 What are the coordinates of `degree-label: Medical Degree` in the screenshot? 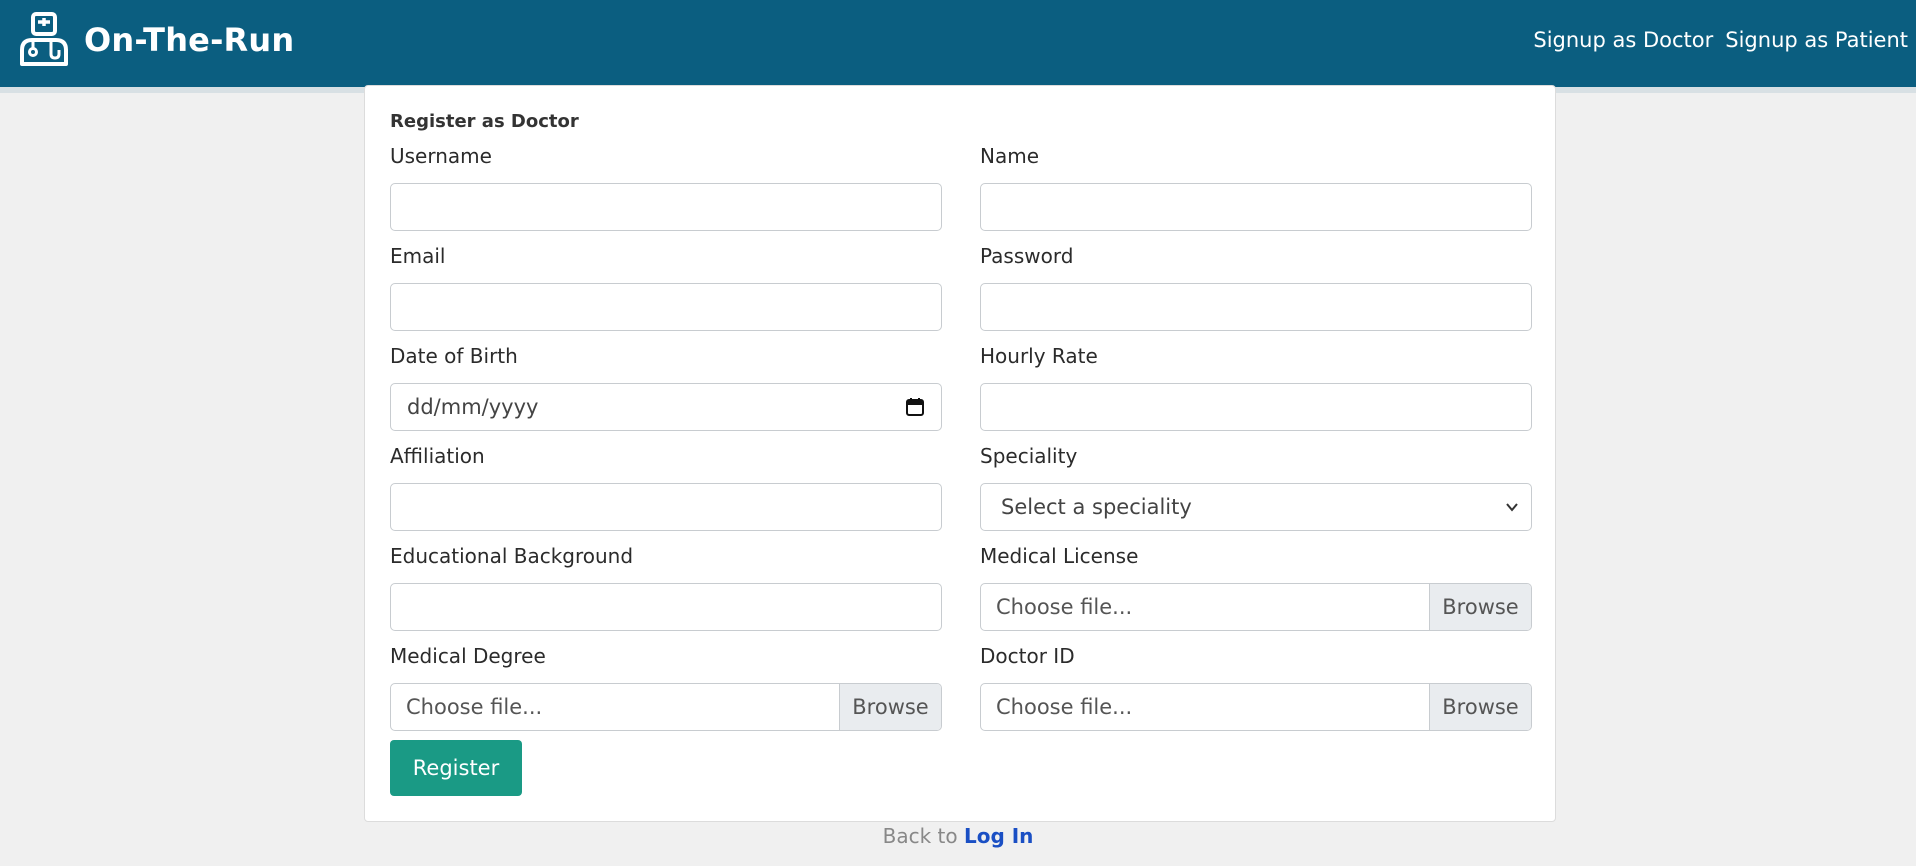 It's located at (468, 656).